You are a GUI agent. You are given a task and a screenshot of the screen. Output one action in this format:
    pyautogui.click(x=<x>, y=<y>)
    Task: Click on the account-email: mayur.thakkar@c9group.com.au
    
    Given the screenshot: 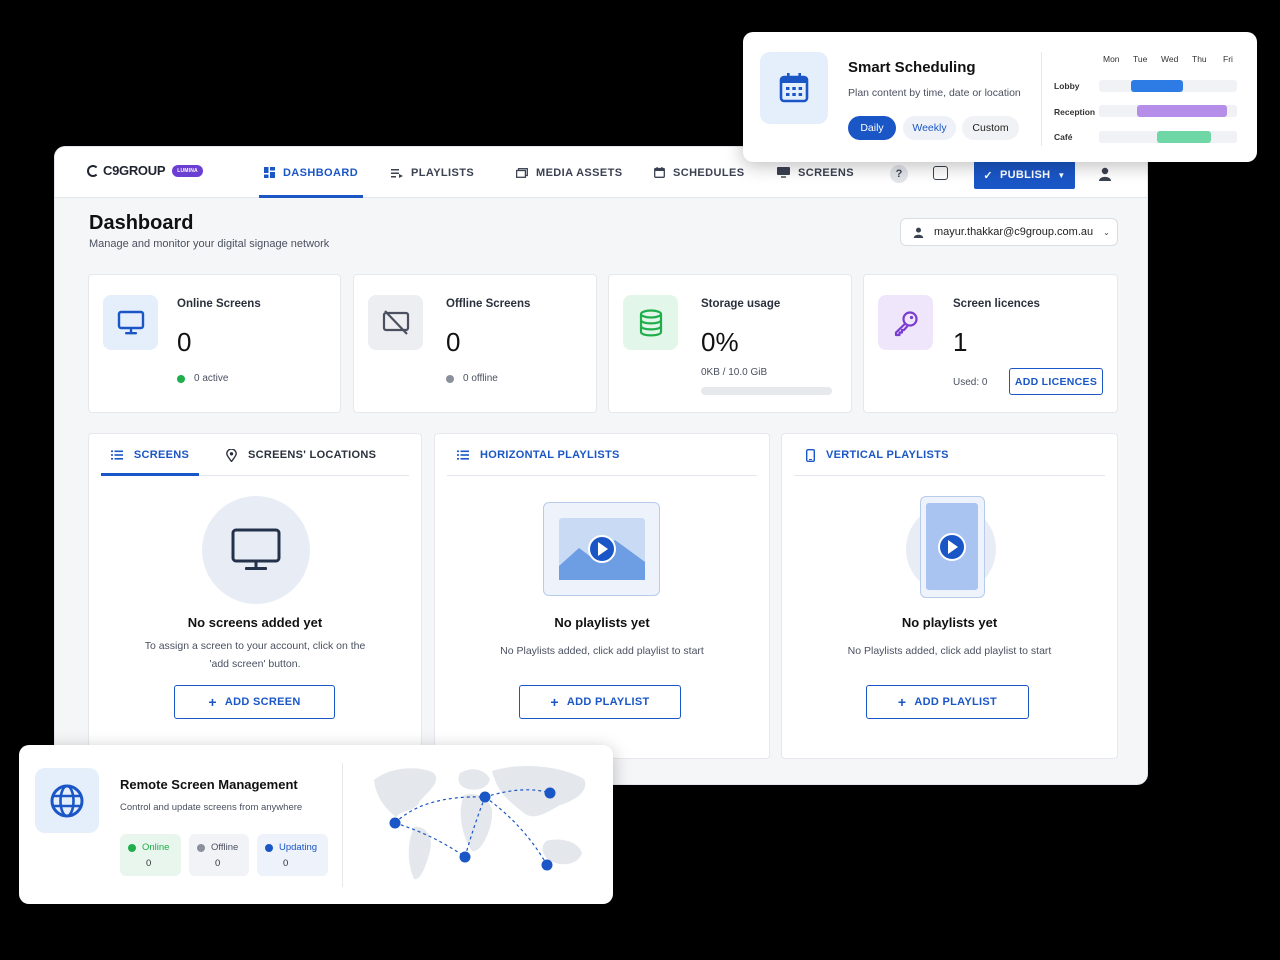 What is the action you would take?
    pyautogui.click(x=1014, y=232)
    